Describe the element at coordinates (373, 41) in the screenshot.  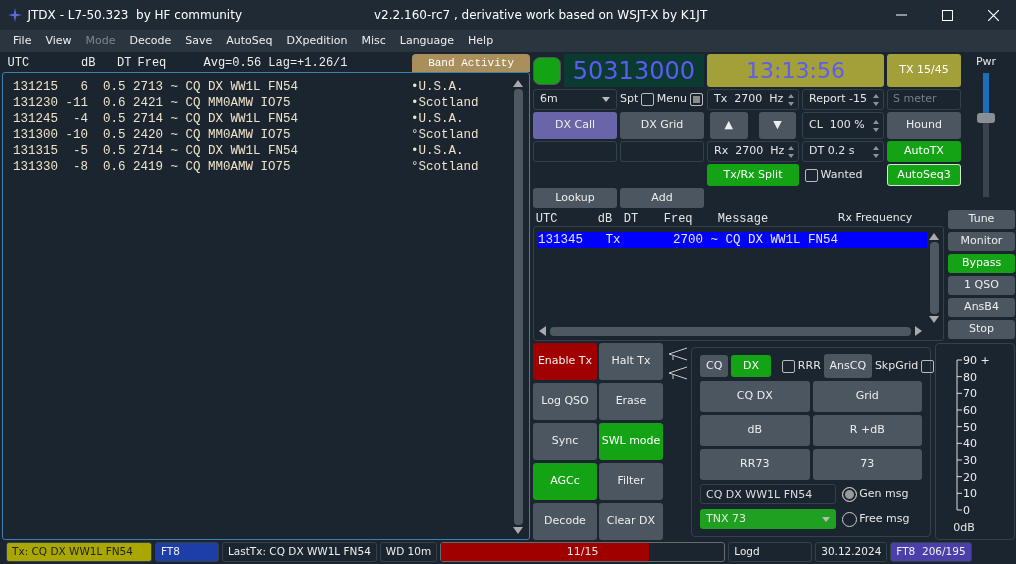
I see `menu-item: Misc` at that location.